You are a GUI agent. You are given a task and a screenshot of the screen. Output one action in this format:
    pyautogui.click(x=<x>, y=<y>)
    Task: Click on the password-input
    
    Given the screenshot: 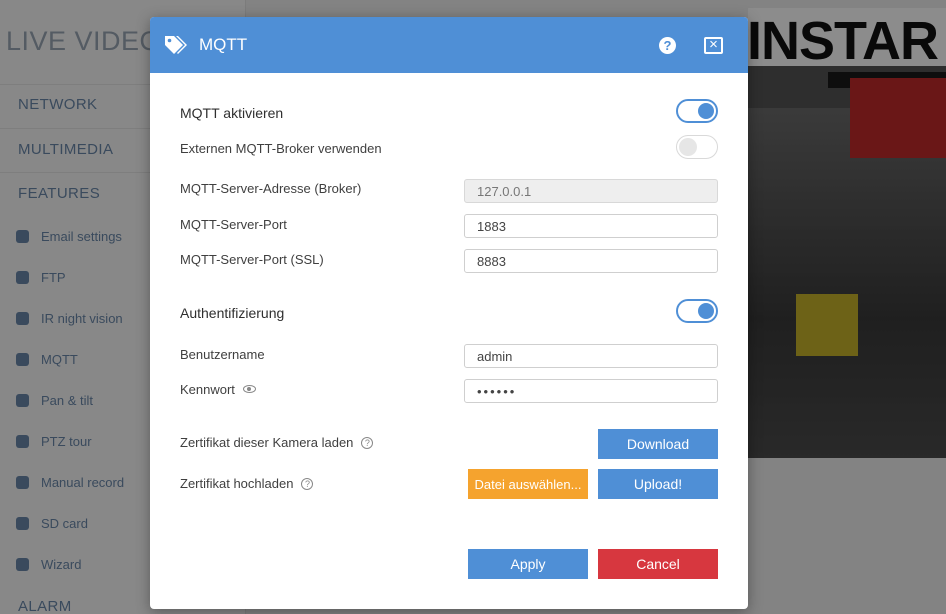 What is the action you would take?
    pyautogui.click(x=591, y=391)
    